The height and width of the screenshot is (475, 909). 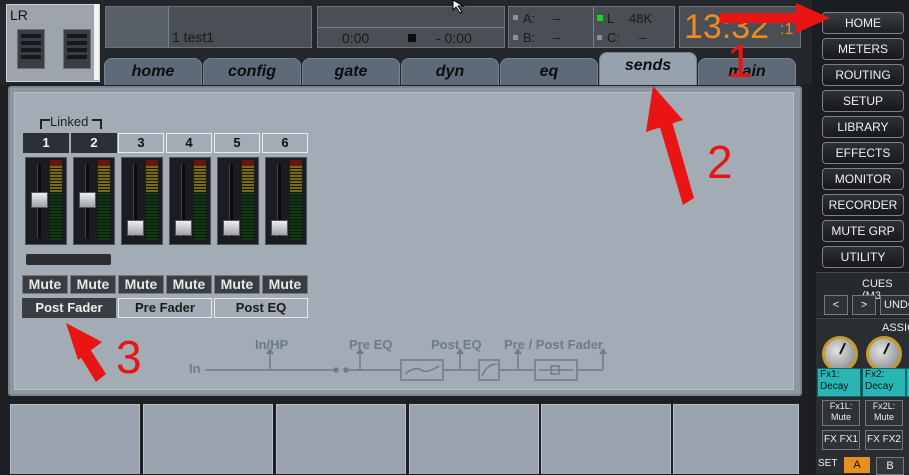 I want to click on annotation-arrow-2-head, so click(x=664, y=109).